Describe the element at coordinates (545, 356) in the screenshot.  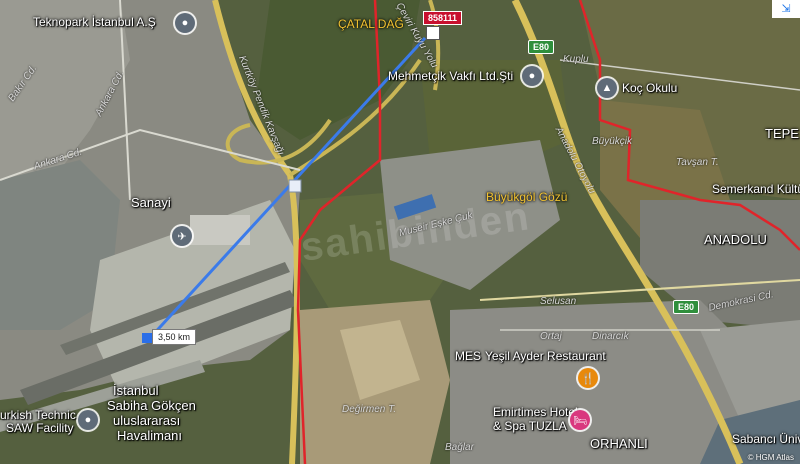
I see `poi-yesil-ayder: Yeşil Ayder Restaurant` at that location.